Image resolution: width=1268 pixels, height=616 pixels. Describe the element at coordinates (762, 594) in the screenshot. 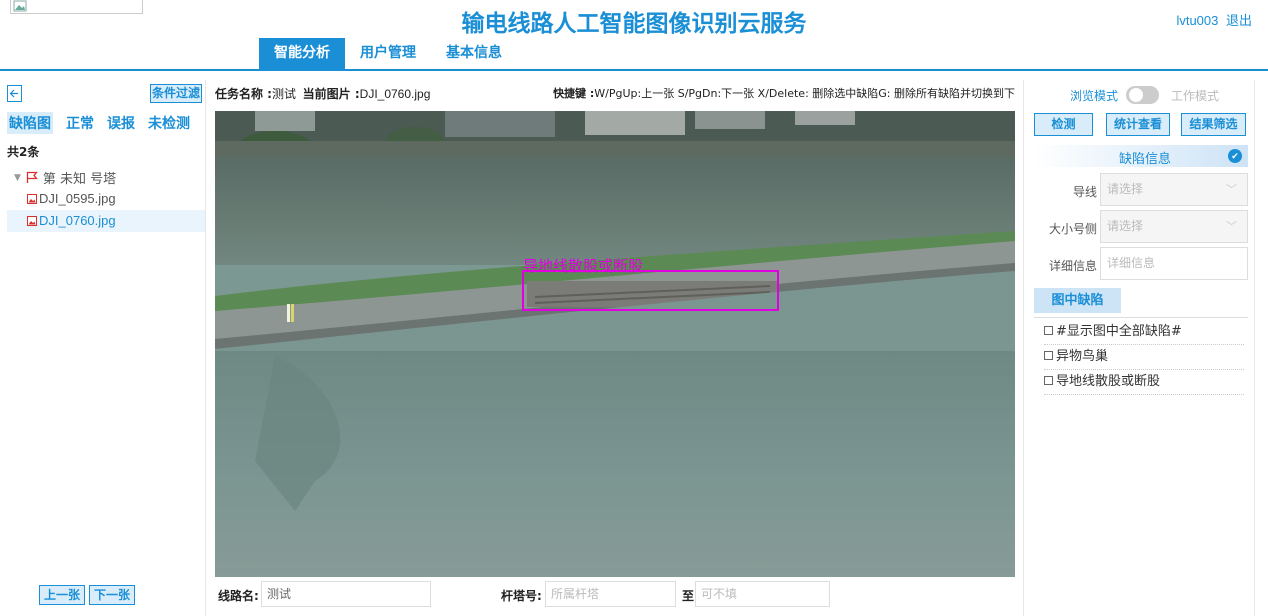

I see `tower-end-field: 可不填` at that location.